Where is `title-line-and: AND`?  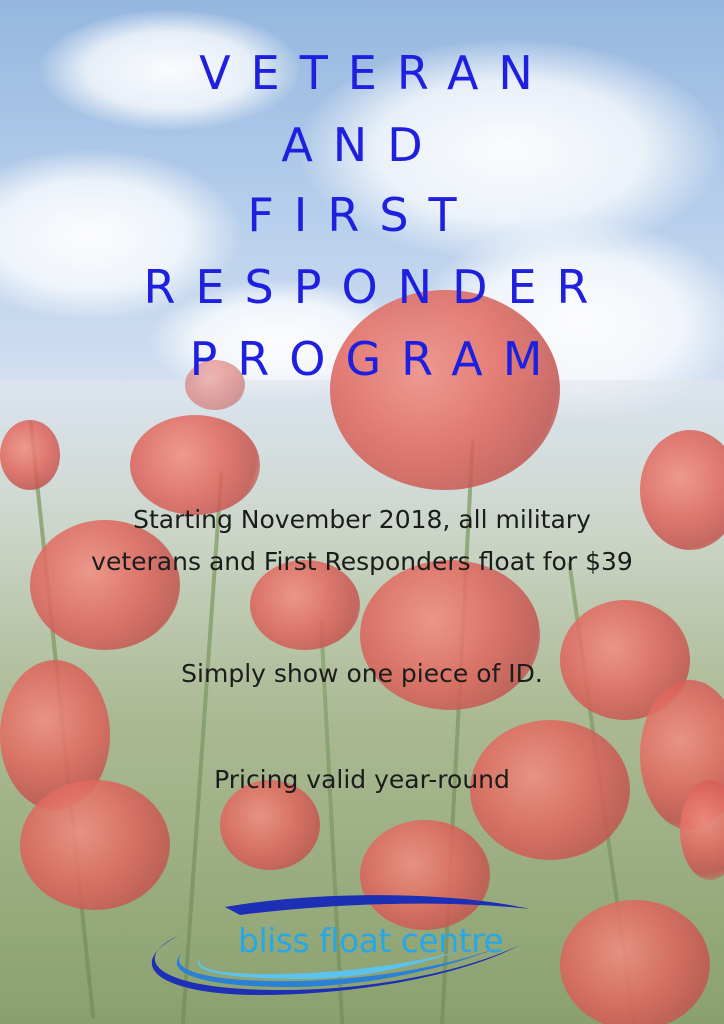 title-line-and: AND is located at coordinates (362, 145).